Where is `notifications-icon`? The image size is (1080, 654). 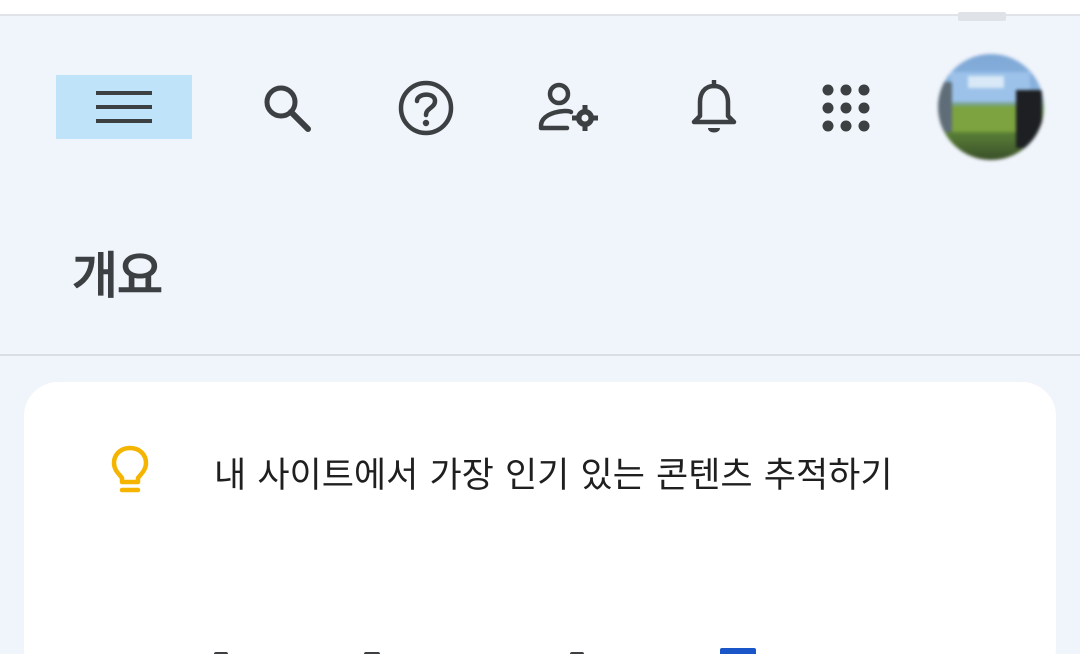
notifications-icon is located at coordinates (714, 106).